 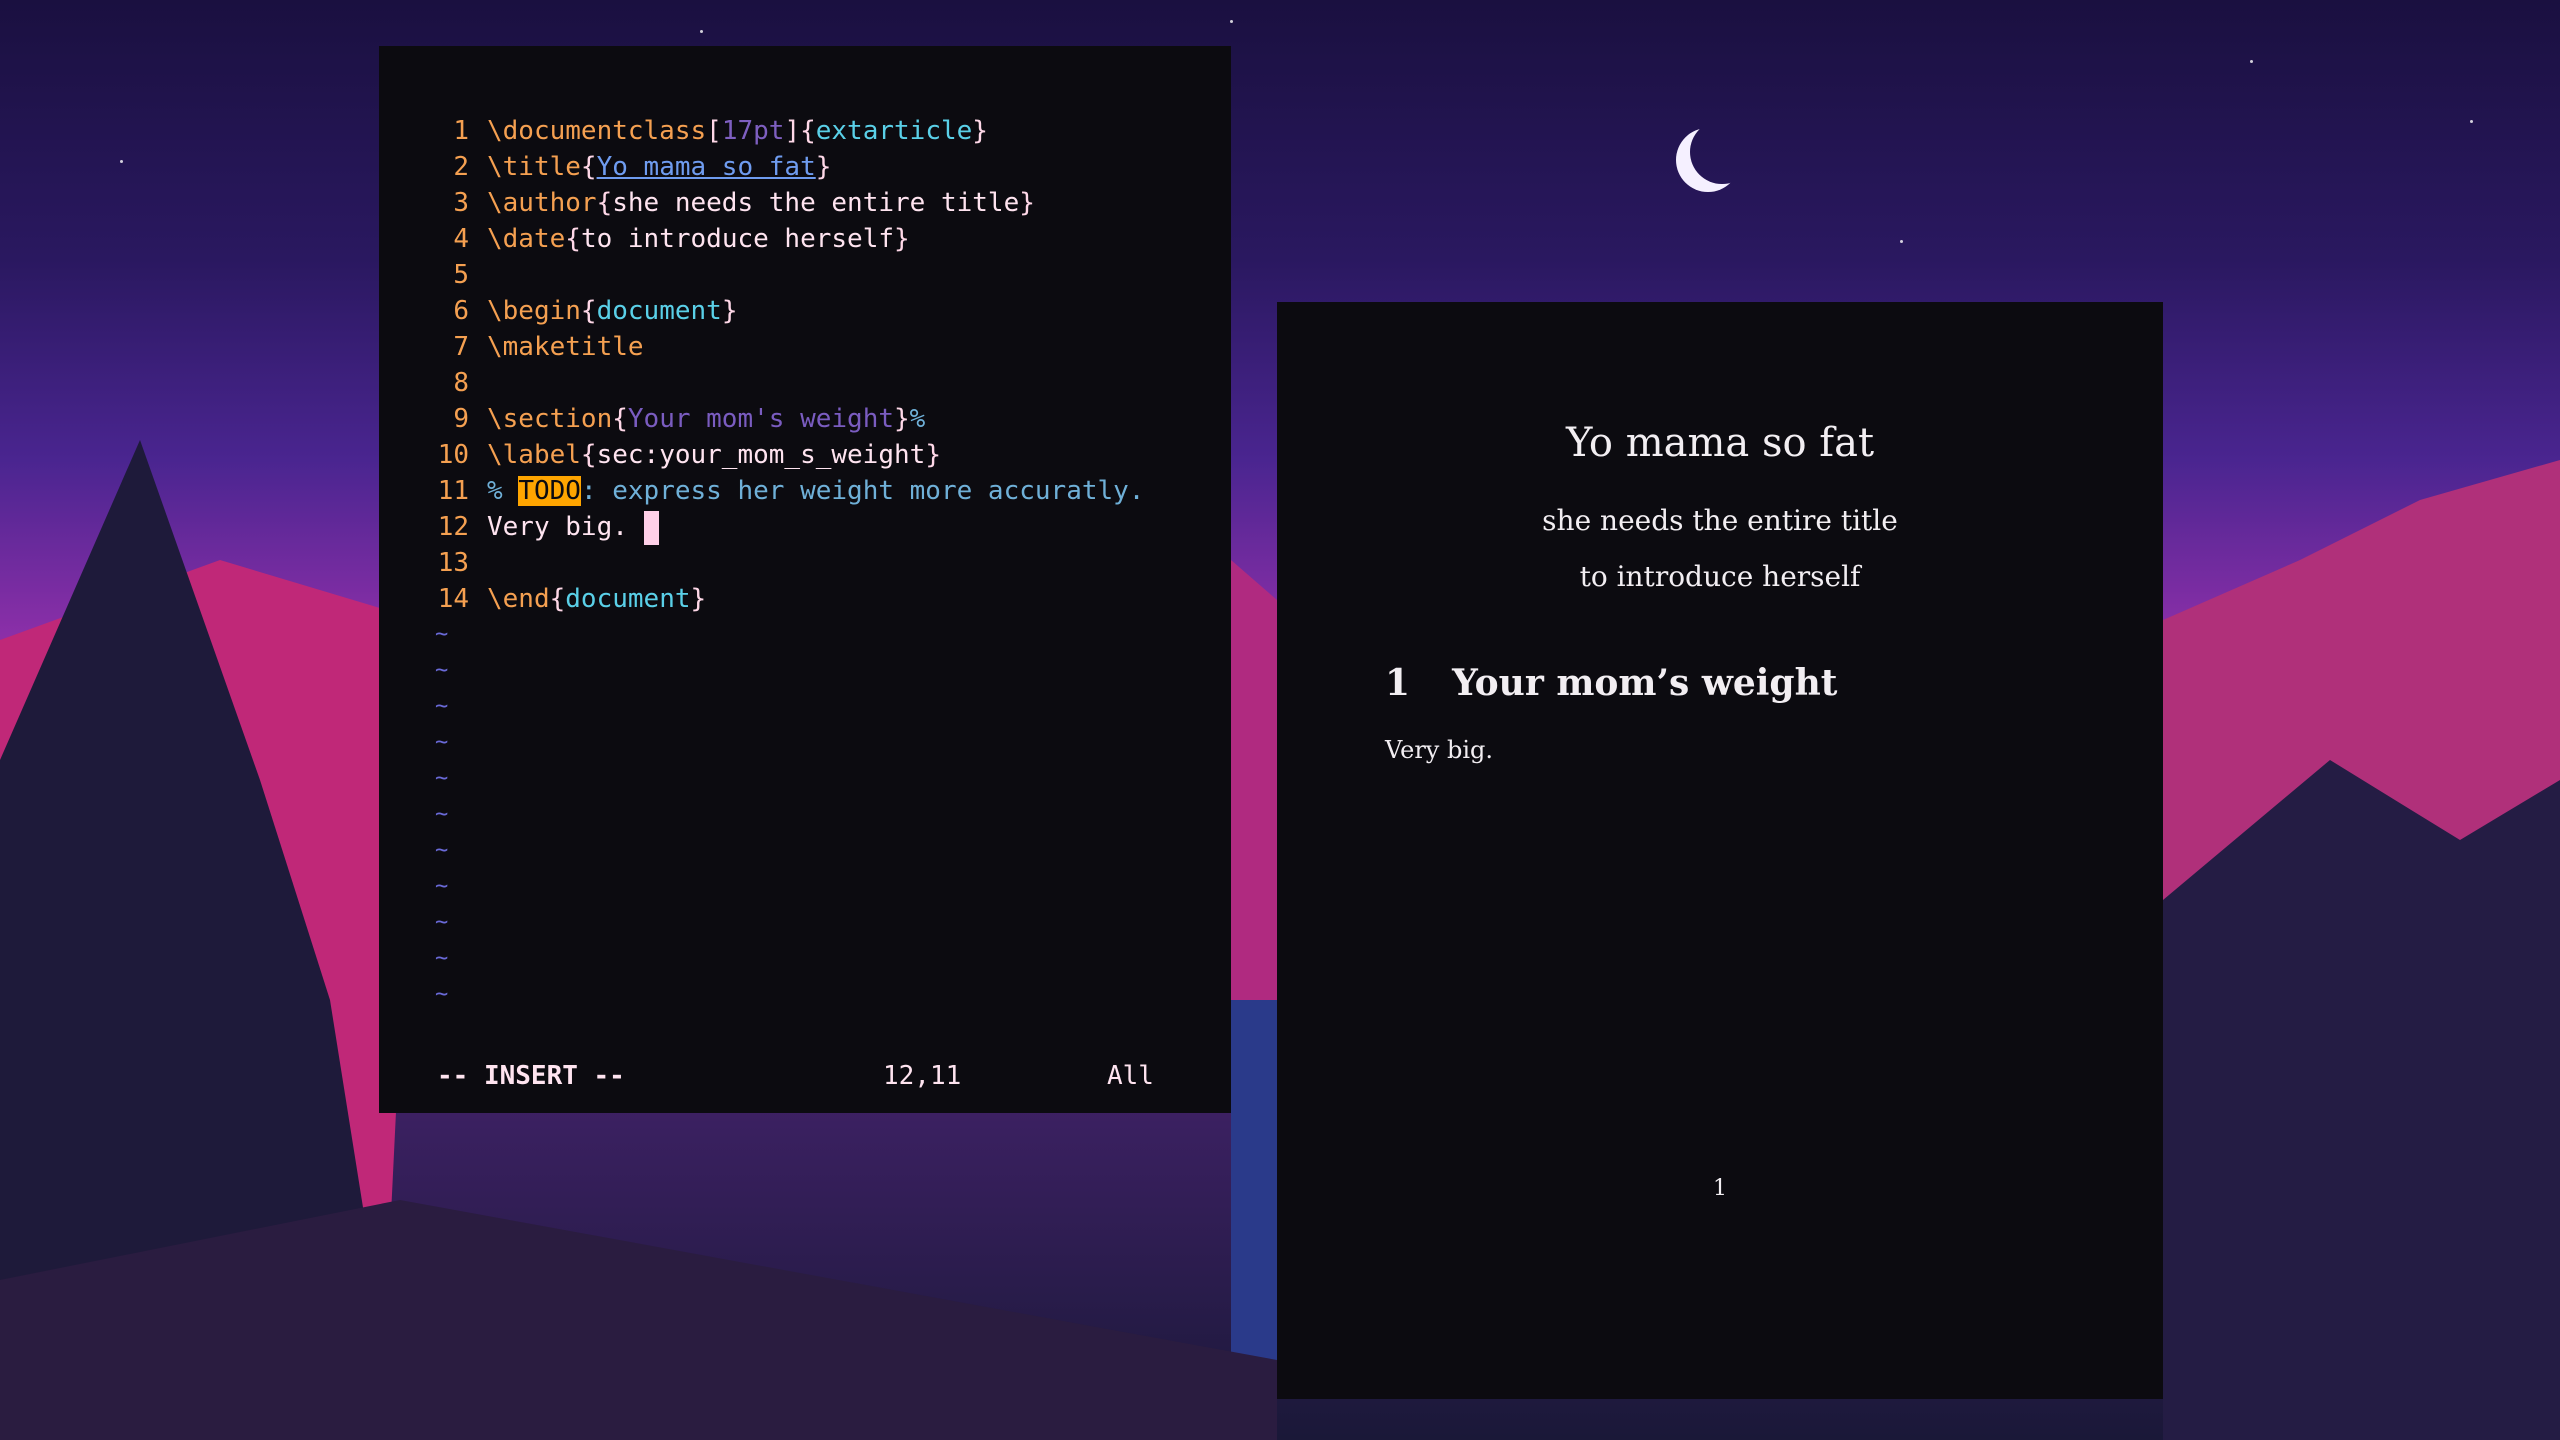 What do you see at coordinates (518, 599) in the screenshot?
I see `token-cmd: \end` at bounding box center [518, 599].